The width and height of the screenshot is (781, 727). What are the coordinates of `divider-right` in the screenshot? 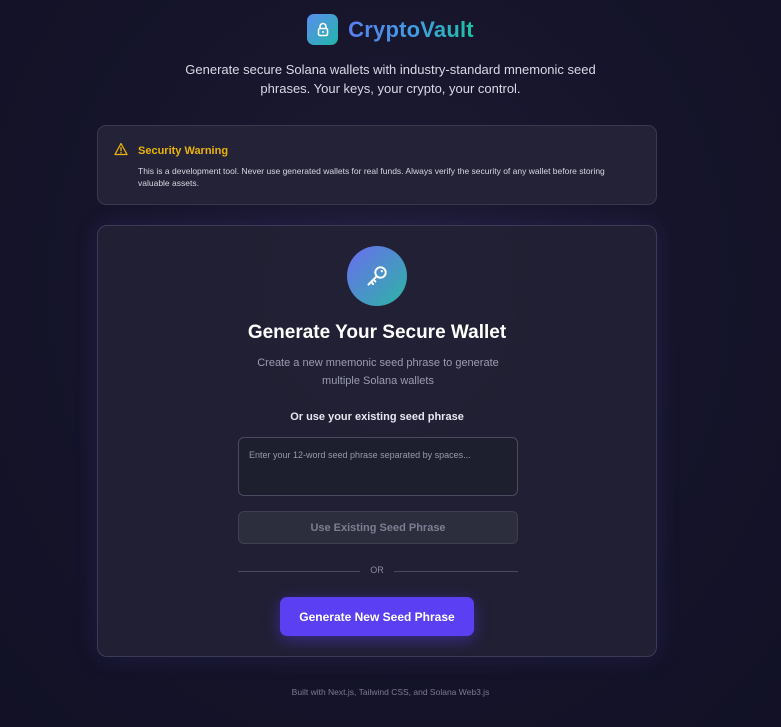 It's located at (456, 571).